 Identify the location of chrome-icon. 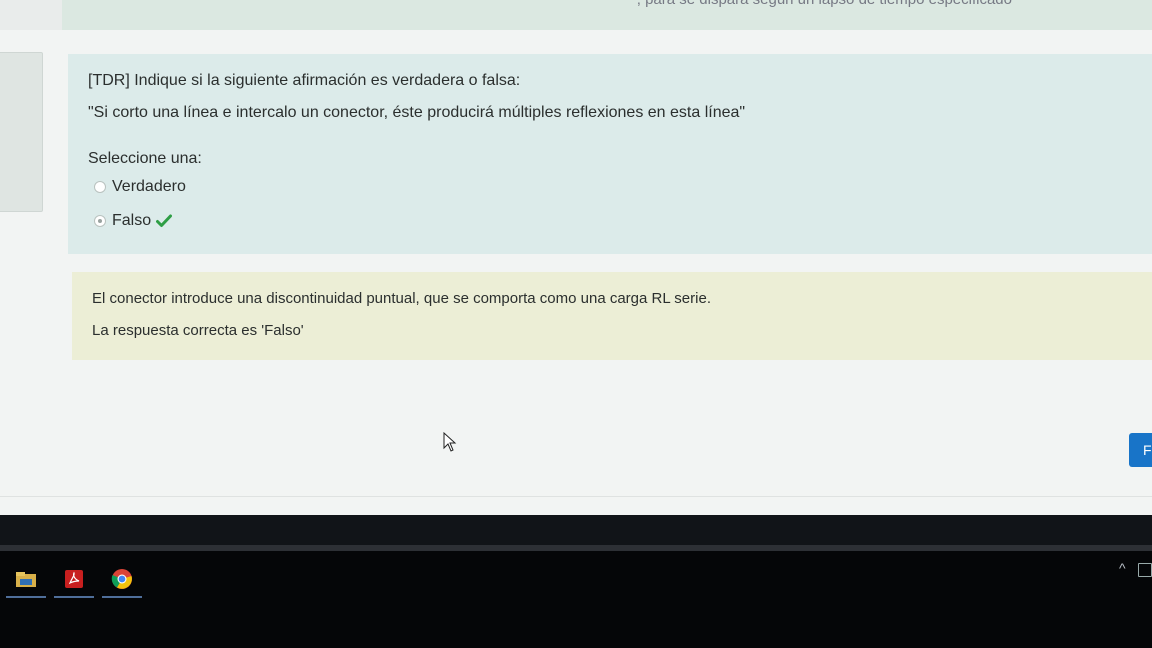
(121, 579).